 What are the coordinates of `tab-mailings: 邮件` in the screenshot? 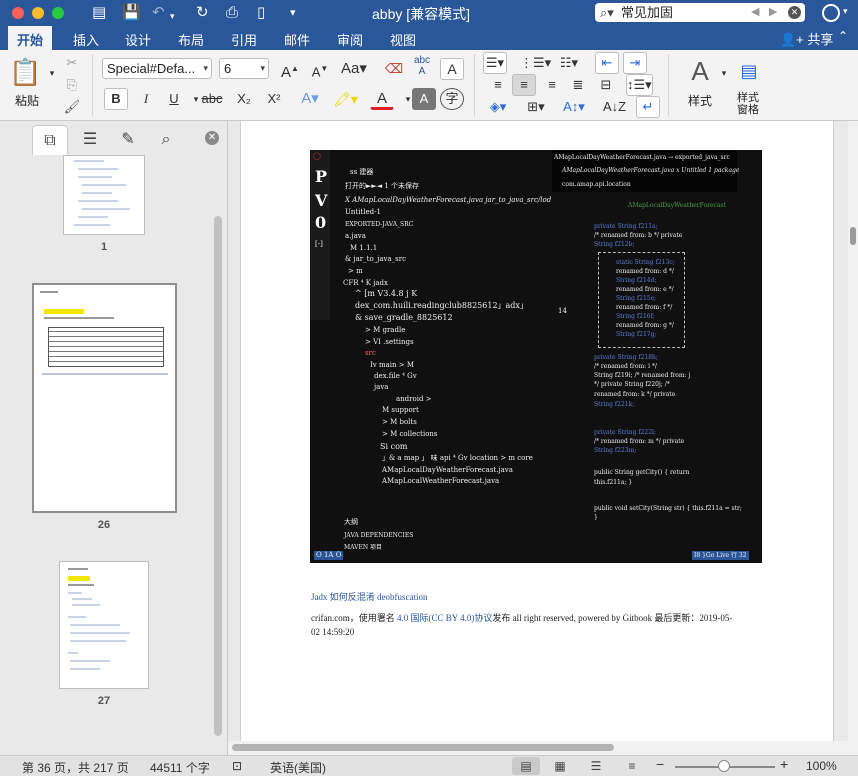 It's located at (297, 39).